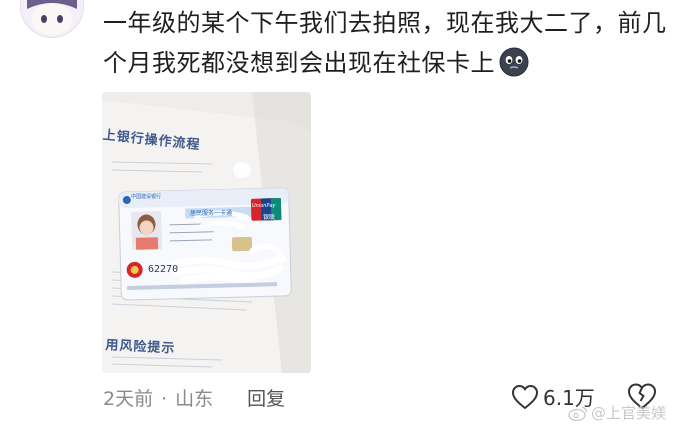 Image resolution: width=690 pixels, height=431 pixels. Describe the element at coordinates (578, 413) in the screenshot. I see `weibo-logo-icon` at that location.